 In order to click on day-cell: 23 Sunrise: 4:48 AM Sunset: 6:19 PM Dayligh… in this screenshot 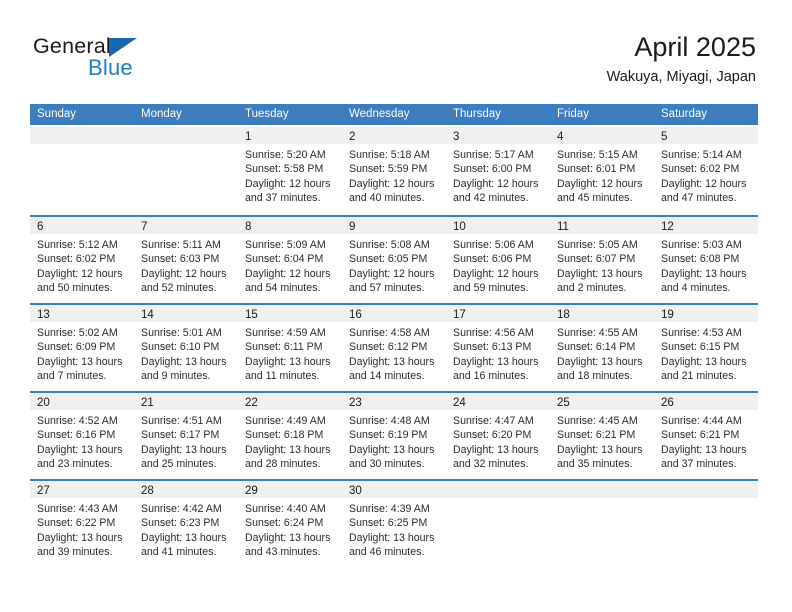, I will do `click(394, 436)`.